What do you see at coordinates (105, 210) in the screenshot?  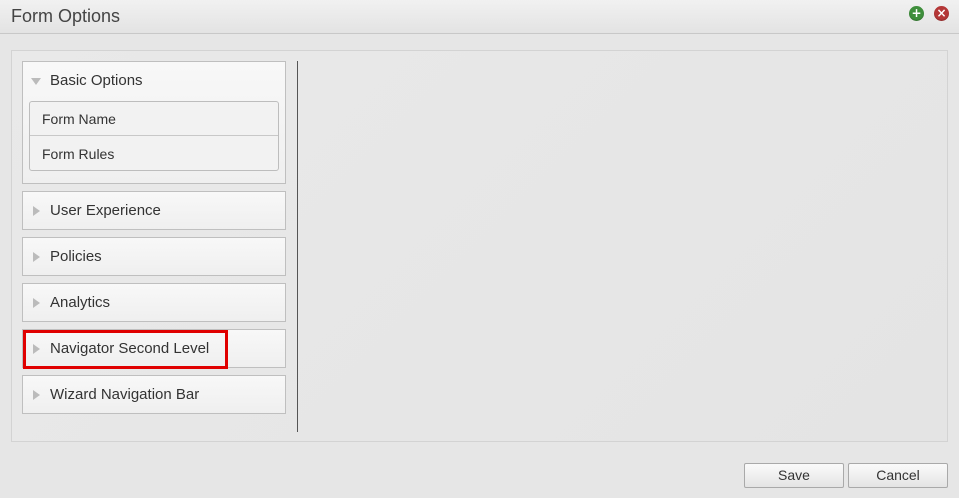 I see `section-label: User Experience` at bounding box center [105, 210].